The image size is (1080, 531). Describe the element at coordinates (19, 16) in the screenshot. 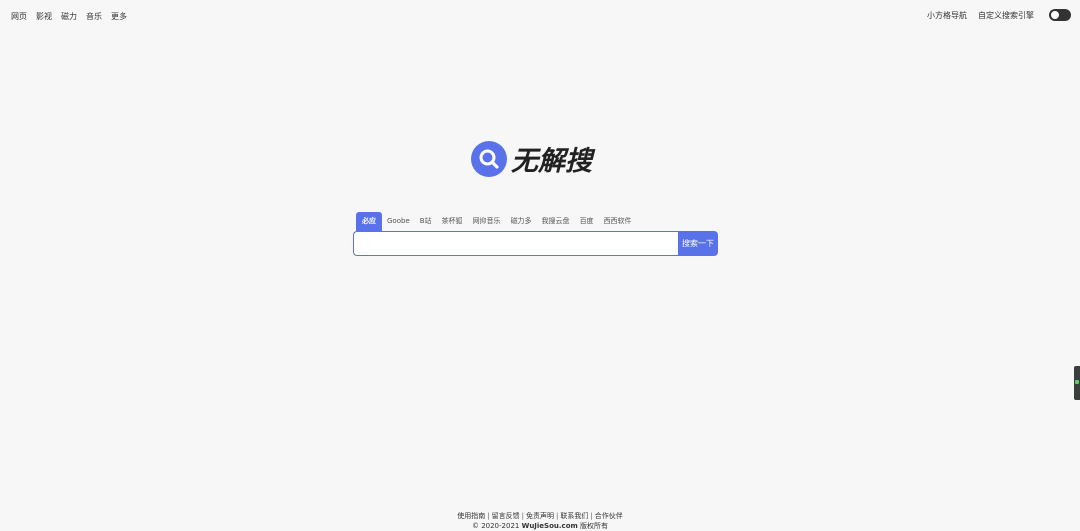

I see `nav-web: 网页` at that location.